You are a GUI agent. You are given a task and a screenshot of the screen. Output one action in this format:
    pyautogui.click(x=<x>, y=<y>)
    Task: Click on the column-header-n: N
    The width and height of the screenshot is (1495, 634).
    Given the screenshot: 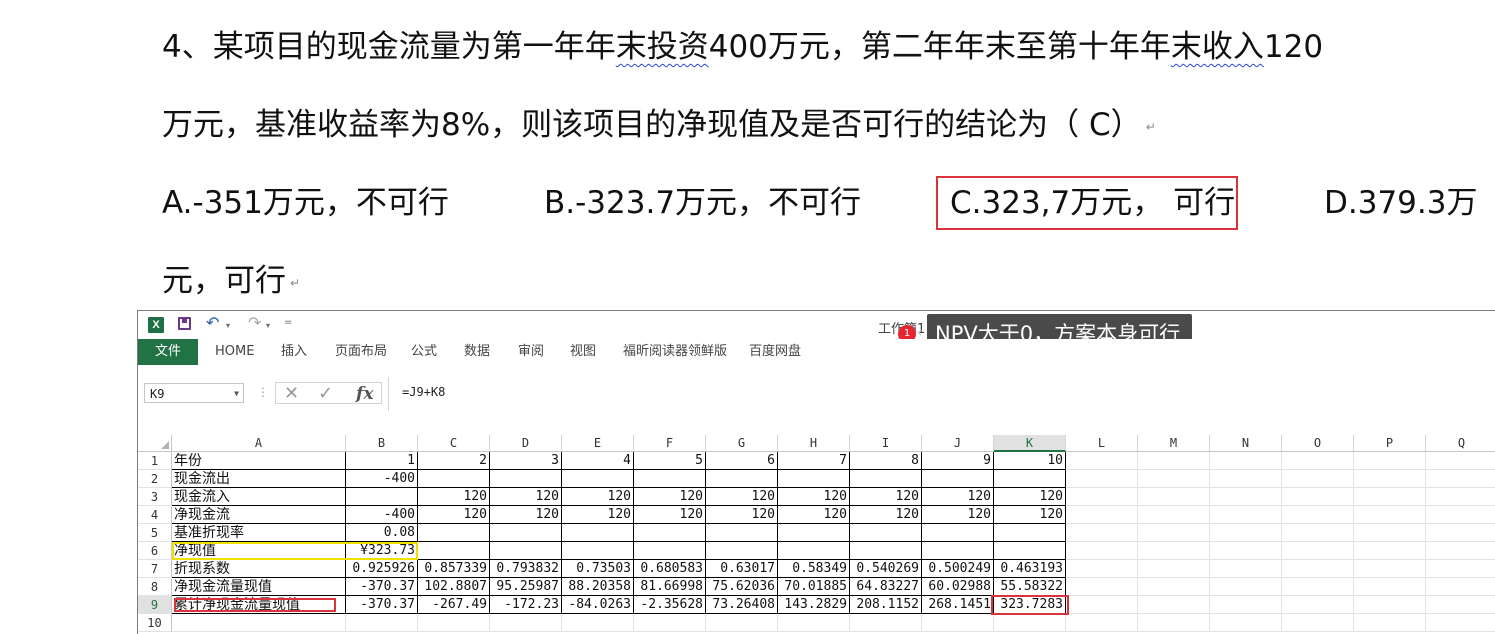 What is the action you would take?
    pyautogui.click(x=1246, y=443)
    